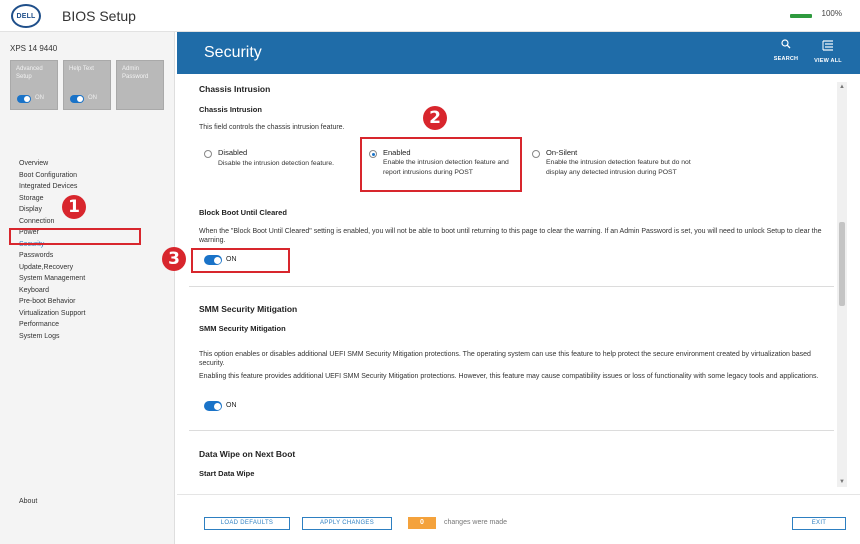 The width and height of the screenshot is (860, 544). I want to click on annotation-box-security, so click(75, 236).